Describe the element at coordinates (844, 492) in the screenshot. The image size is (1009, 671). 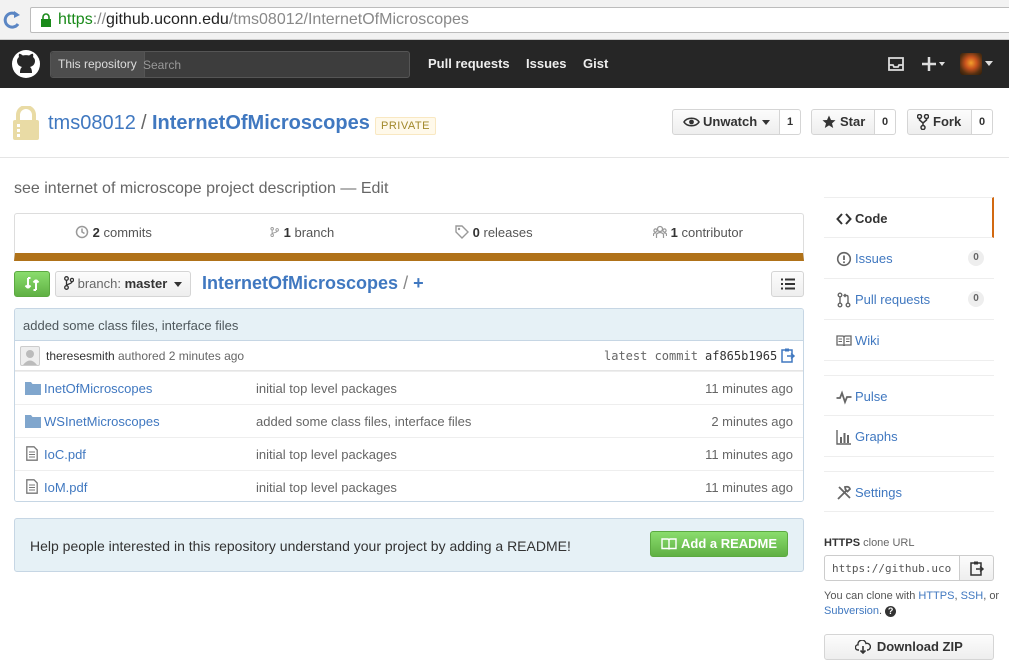
I see `tools-icon` at that location.